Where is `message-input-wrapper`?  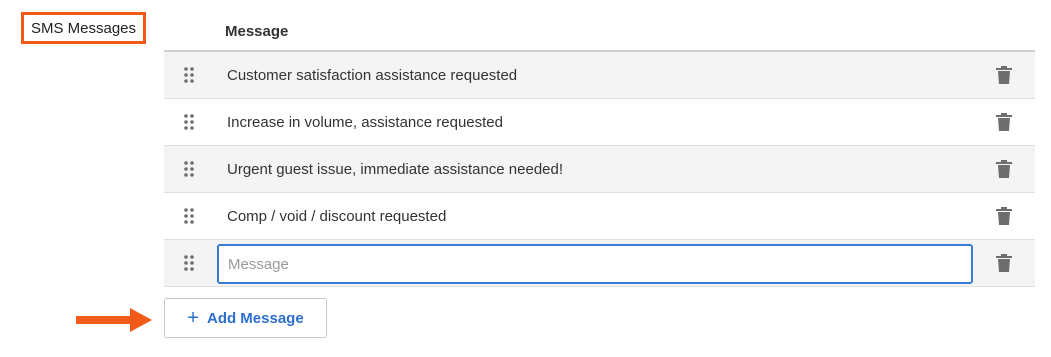
message-input-wrapper is located at coordinates (595, 264).